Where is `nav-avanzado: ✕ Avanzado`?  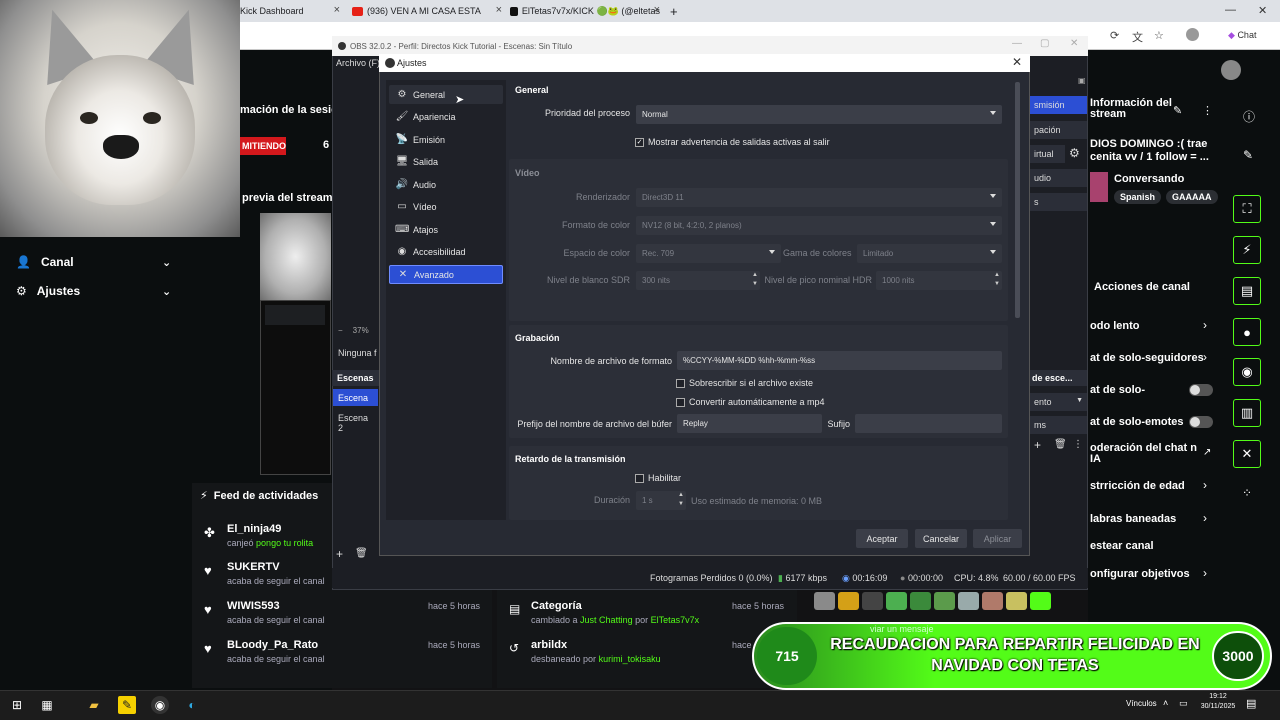
nav-avanzado: ✕ Avanzado is located at coordinates (446, 274).